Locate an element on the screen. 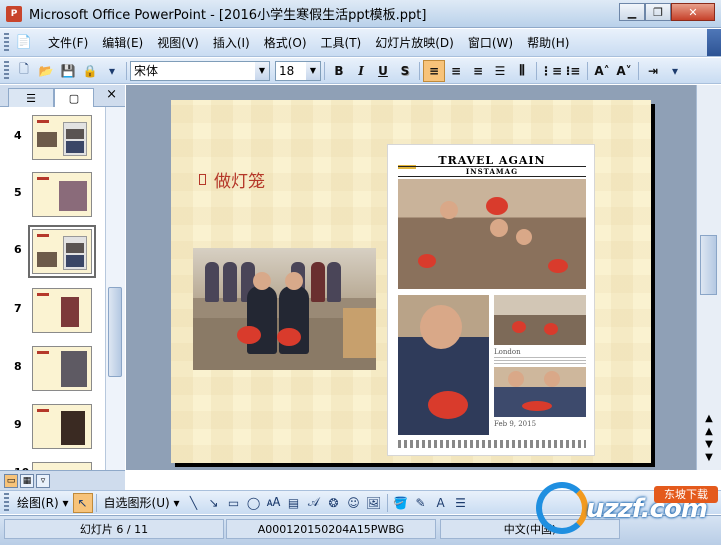 The height and width of the screenshot is (545, 721). decrease-font-icon: A˅ is located at coordinates (624, 71).